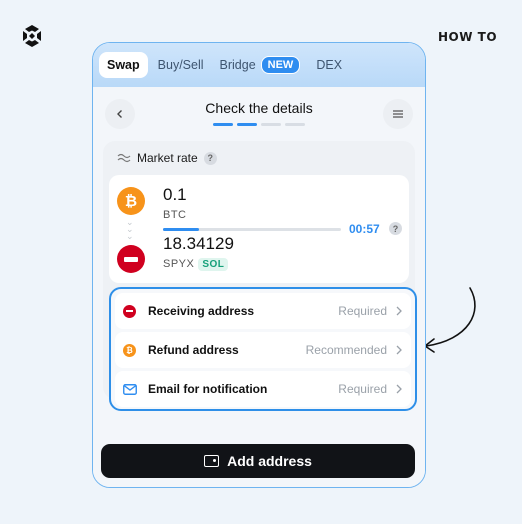 This screenshot has height=524, width=522. I want to click on market-rate-label: Market rate, so click(167, 158).